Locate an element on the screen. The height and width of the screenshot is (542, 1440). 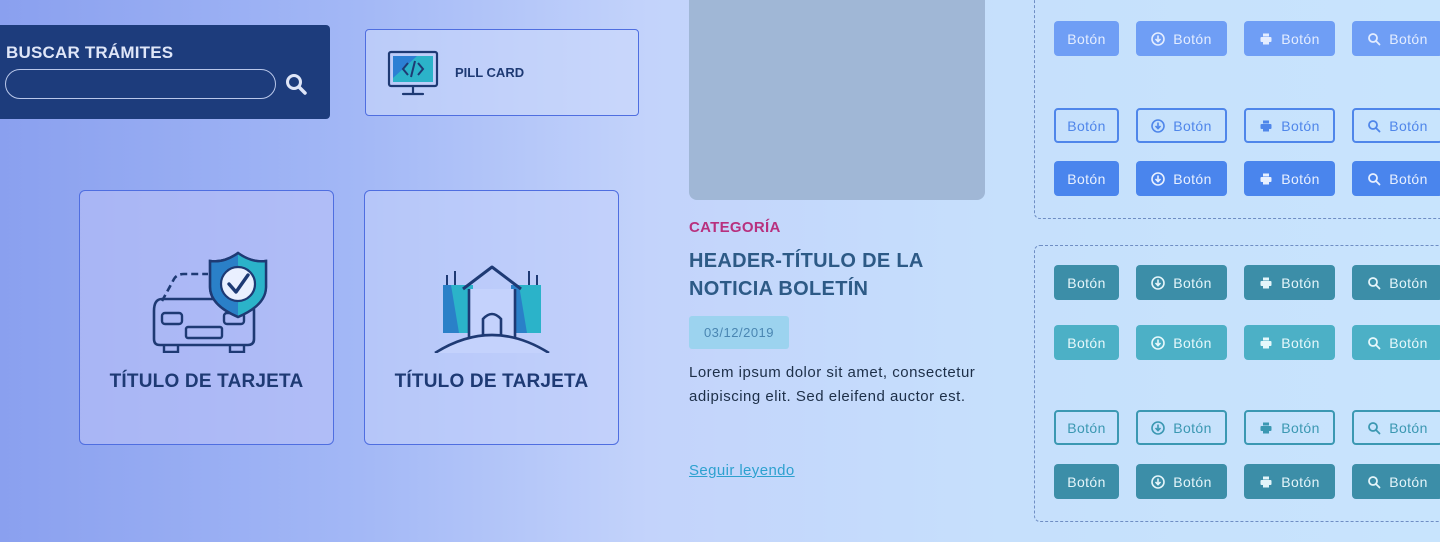
news-date-badge: 03/12/2019 is located at coordinates (739, 332).